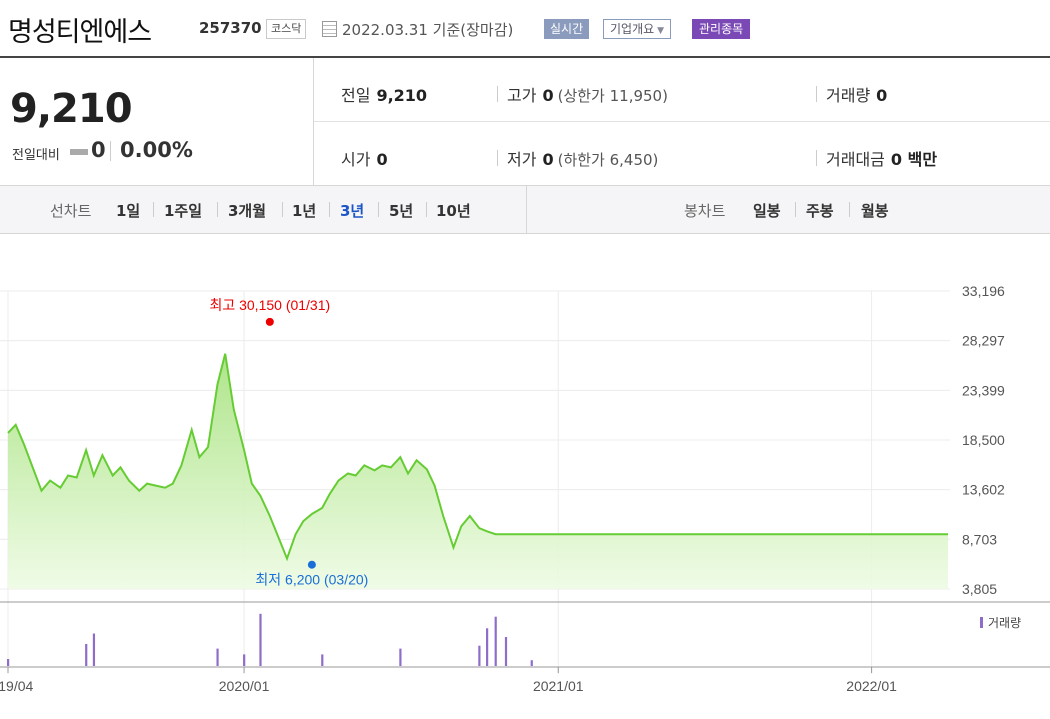 This screenshot has width=1050, height=719. Describe the element at coordinates (882, 95) in the screenshot. I see `volume-value: 0` at that location.